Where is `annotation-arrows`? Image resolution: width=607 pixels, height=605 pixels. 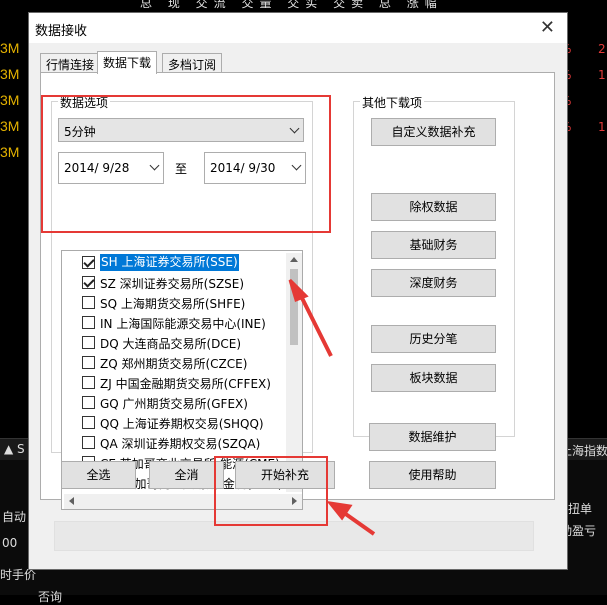
annotation-arrows is located at coordinates (332, 407).